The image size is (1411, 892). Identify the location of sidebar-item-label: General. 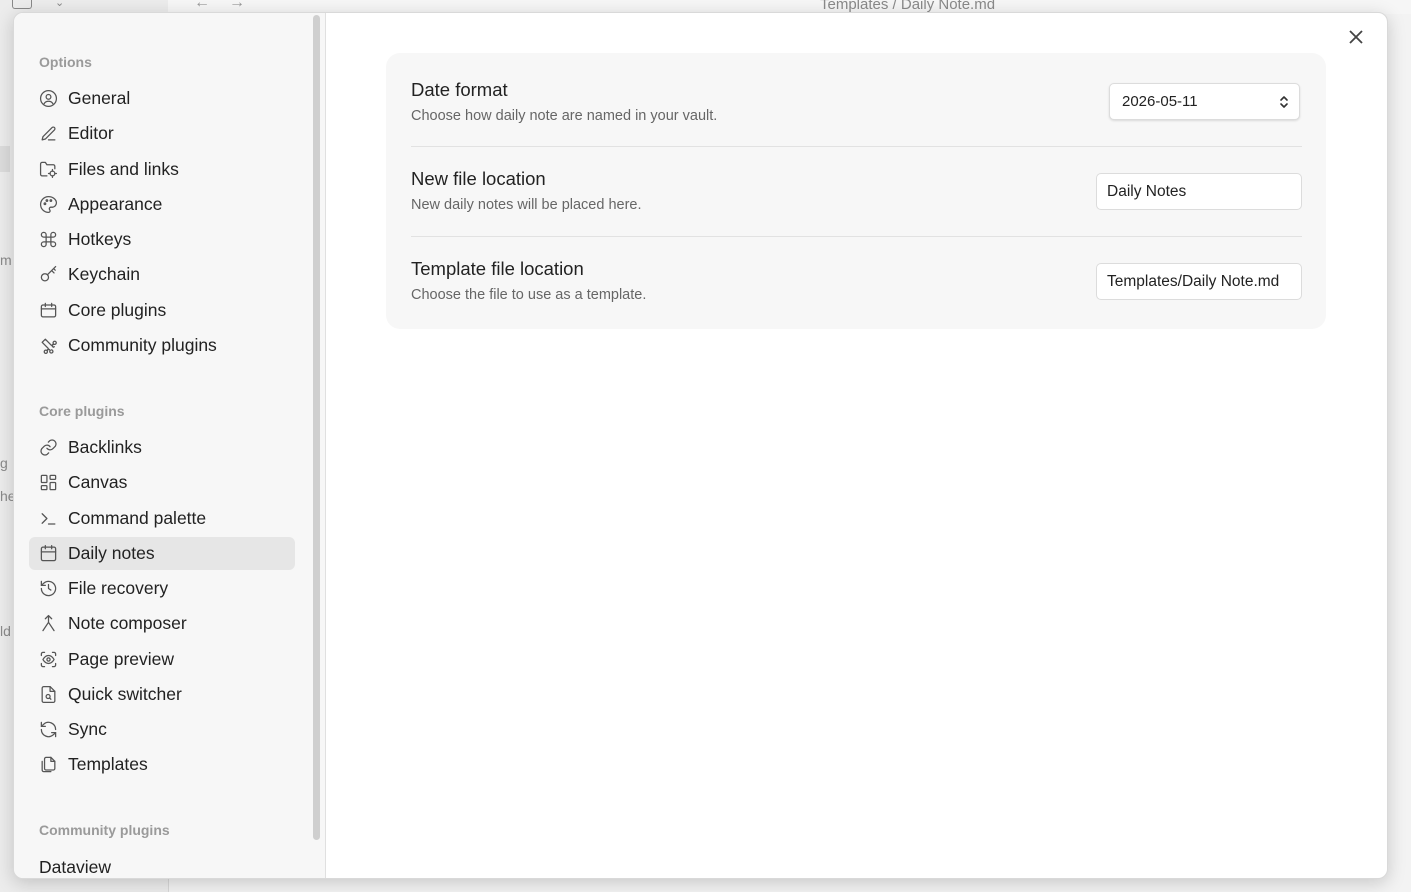
(99, 98).